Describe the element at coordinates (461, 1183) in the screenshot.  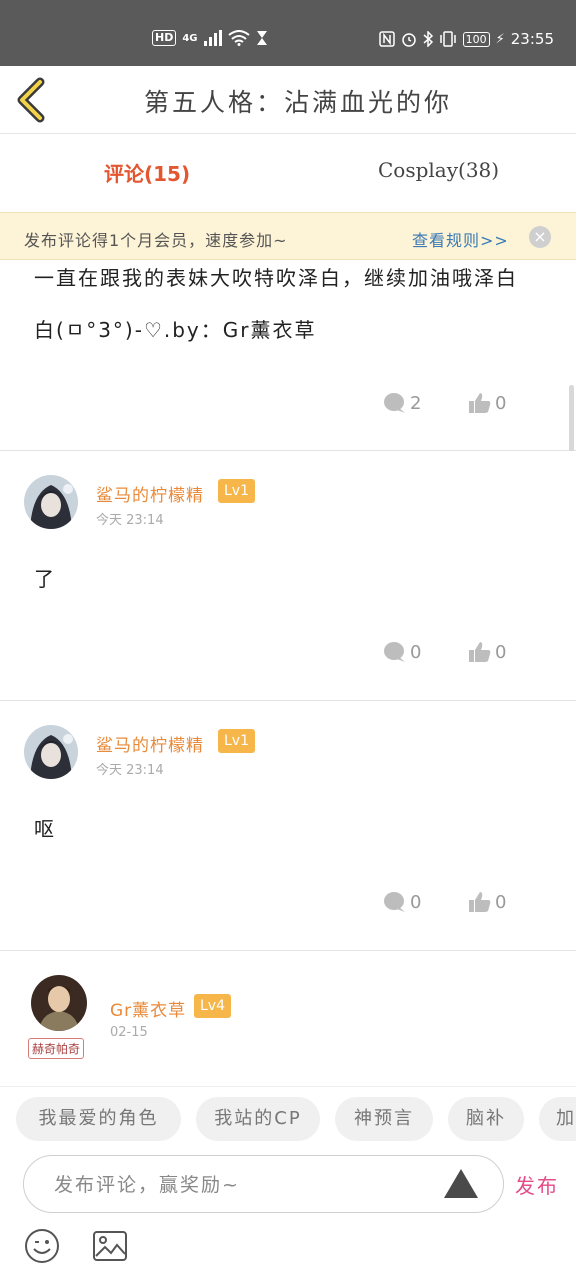
I see `send-triangle-icon` at that location.